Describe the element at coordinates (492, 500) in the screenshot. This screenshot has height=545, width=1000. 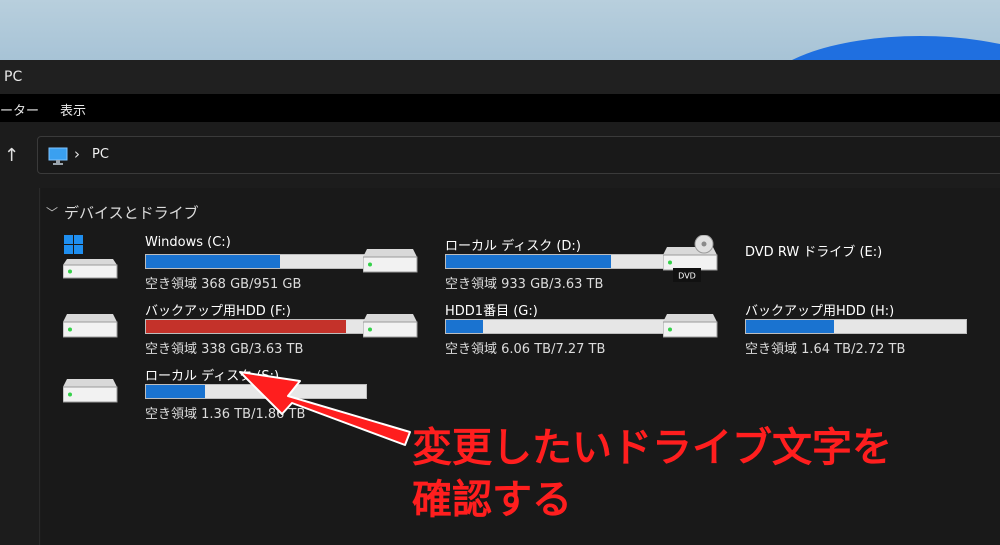
I see `annotation-line-2: 確認する` at that location.